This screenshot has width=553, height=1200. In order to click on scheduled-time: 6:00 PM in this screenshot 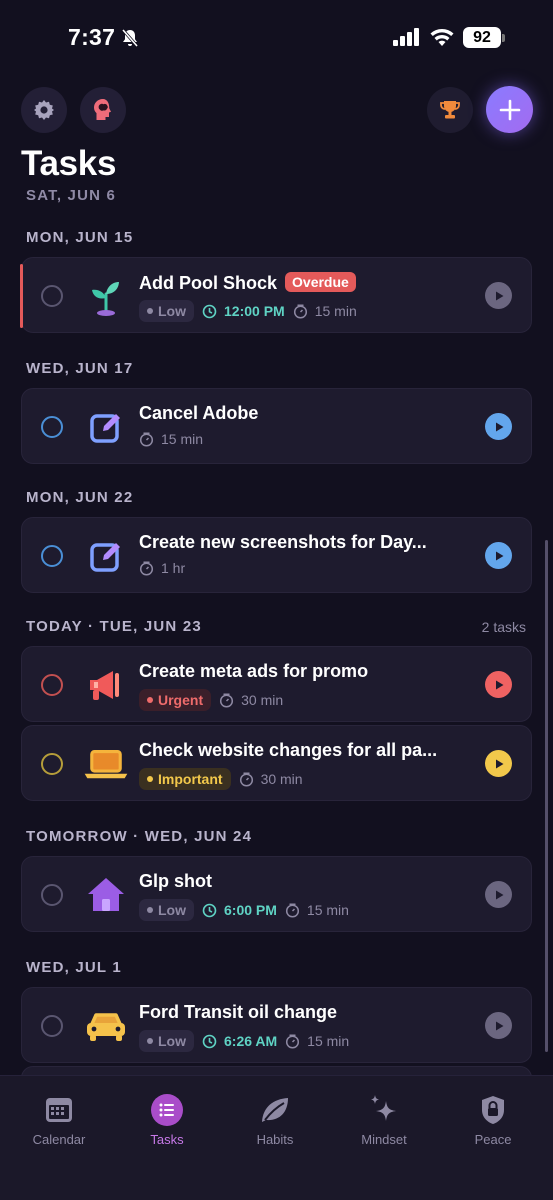, I will do `click(239, 910)`.